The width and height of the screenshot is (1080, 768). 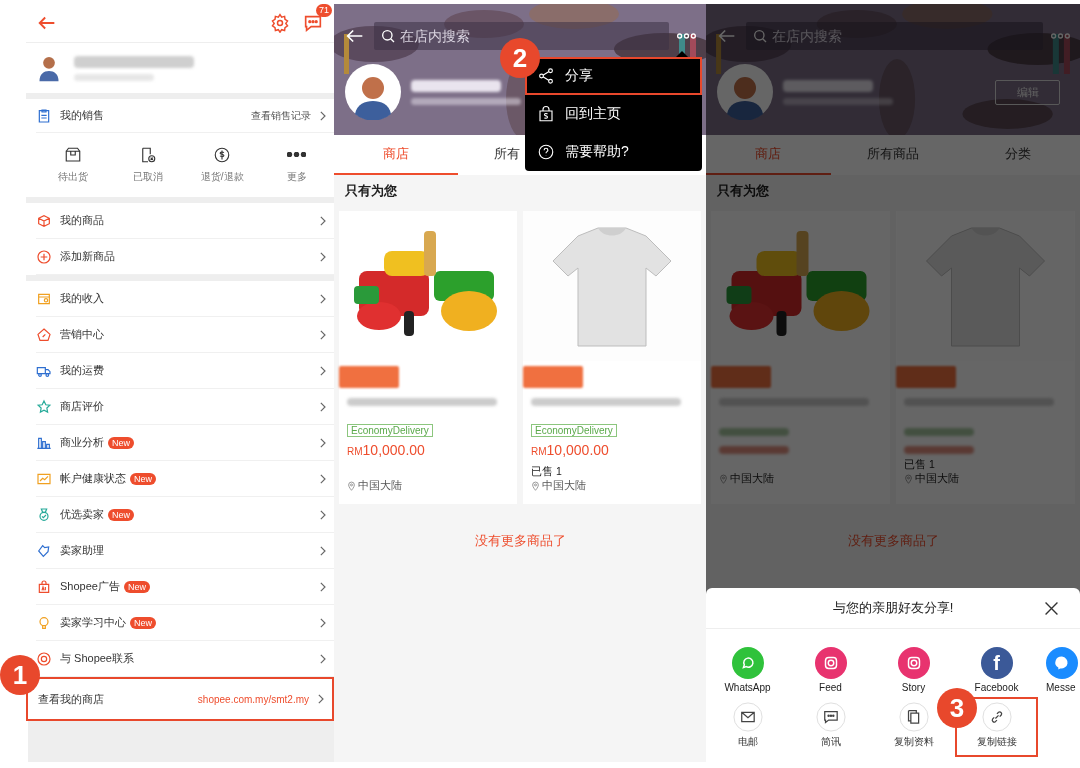 I want to click on shop-url: shopee.com.my/smt2.my, so click(x=253, y=699).